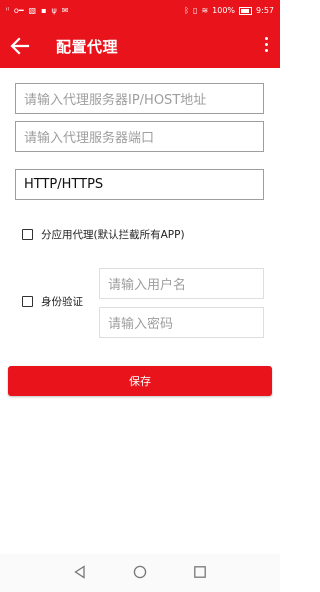  What do you see at coordinates (37, 11) in the screenshot?
I see `status-left-icons: ᴵˡ o━ ▧ ▪ ψ ✉` at bounding box center [37, 11].